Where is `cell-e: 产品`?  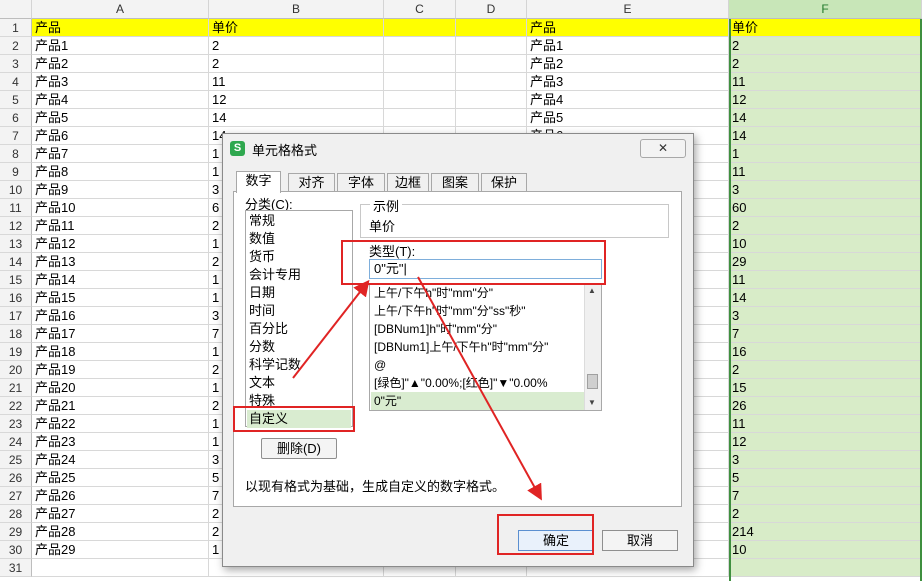 cell-e: 产品 is located at coordinates (628, 28).